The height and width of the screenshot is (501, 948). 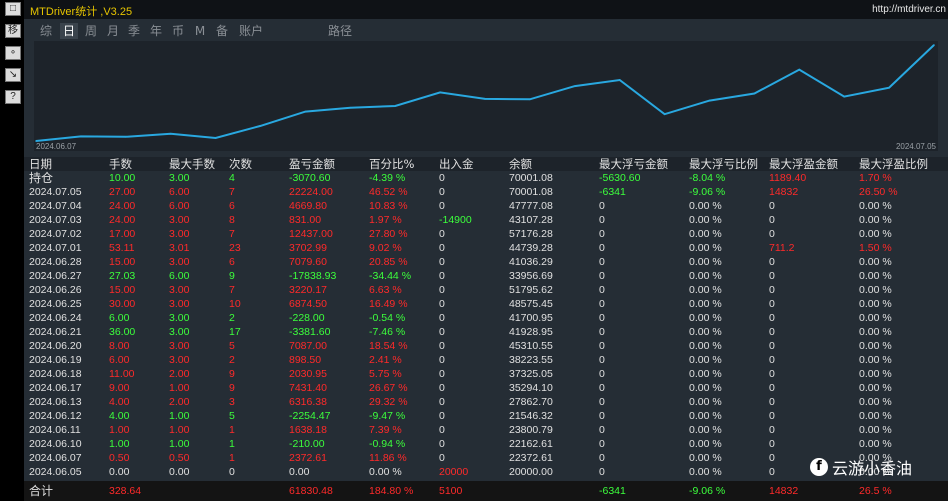 I want to click on cell-2: 0.00, so click(x=179, y=472).